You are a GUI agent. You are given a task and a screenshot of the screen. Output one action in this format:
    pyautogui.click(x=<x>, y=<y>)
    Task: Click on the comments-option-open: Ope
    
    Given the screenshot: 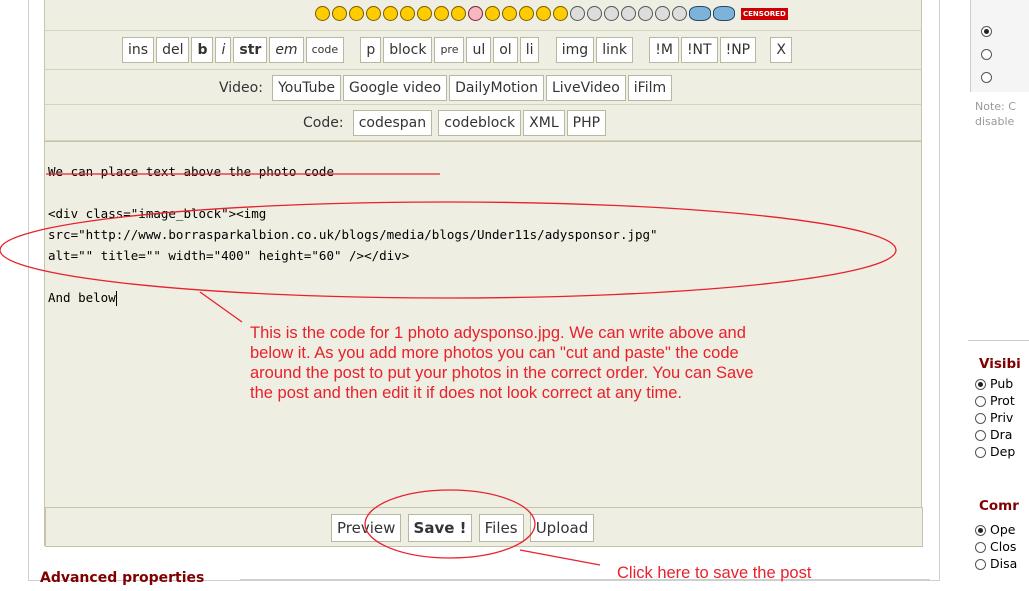 What is the action you would take?
    pyautogui.click(x=996, y=530)
    